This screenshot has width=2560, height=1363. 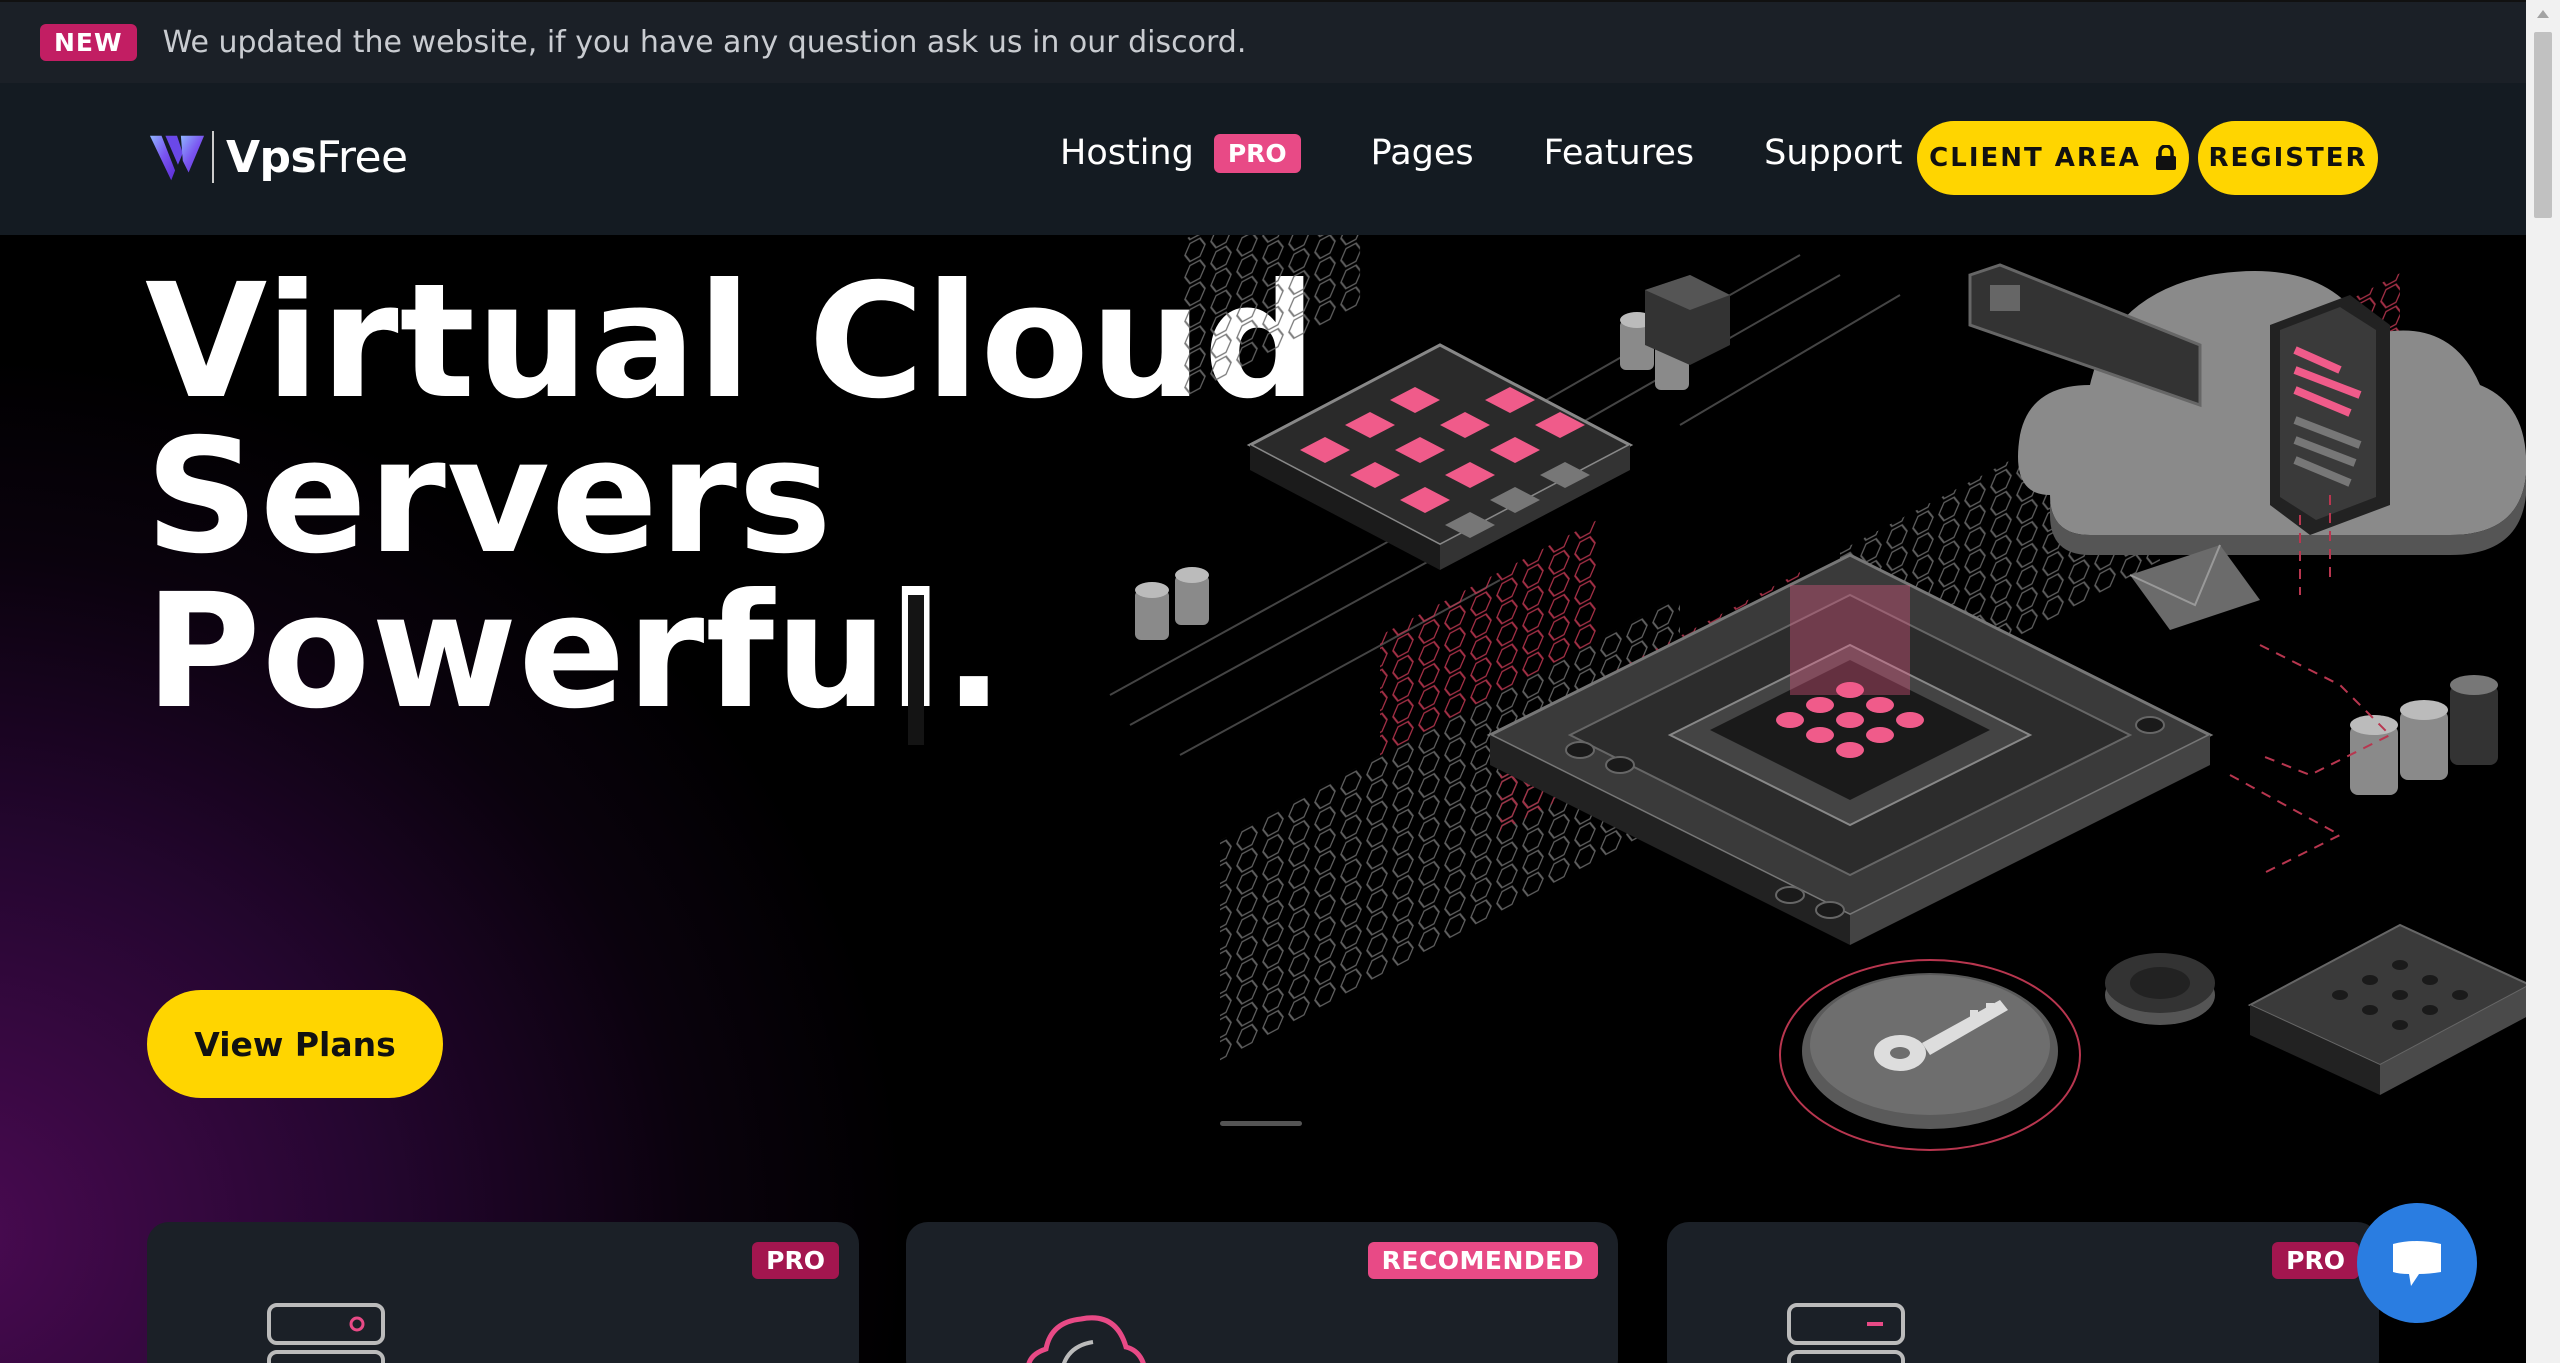 What do you see at coordinates (317, 157) in the screenshot?
I see `brand-name: VpsFree` at bounding box center [317, 157].